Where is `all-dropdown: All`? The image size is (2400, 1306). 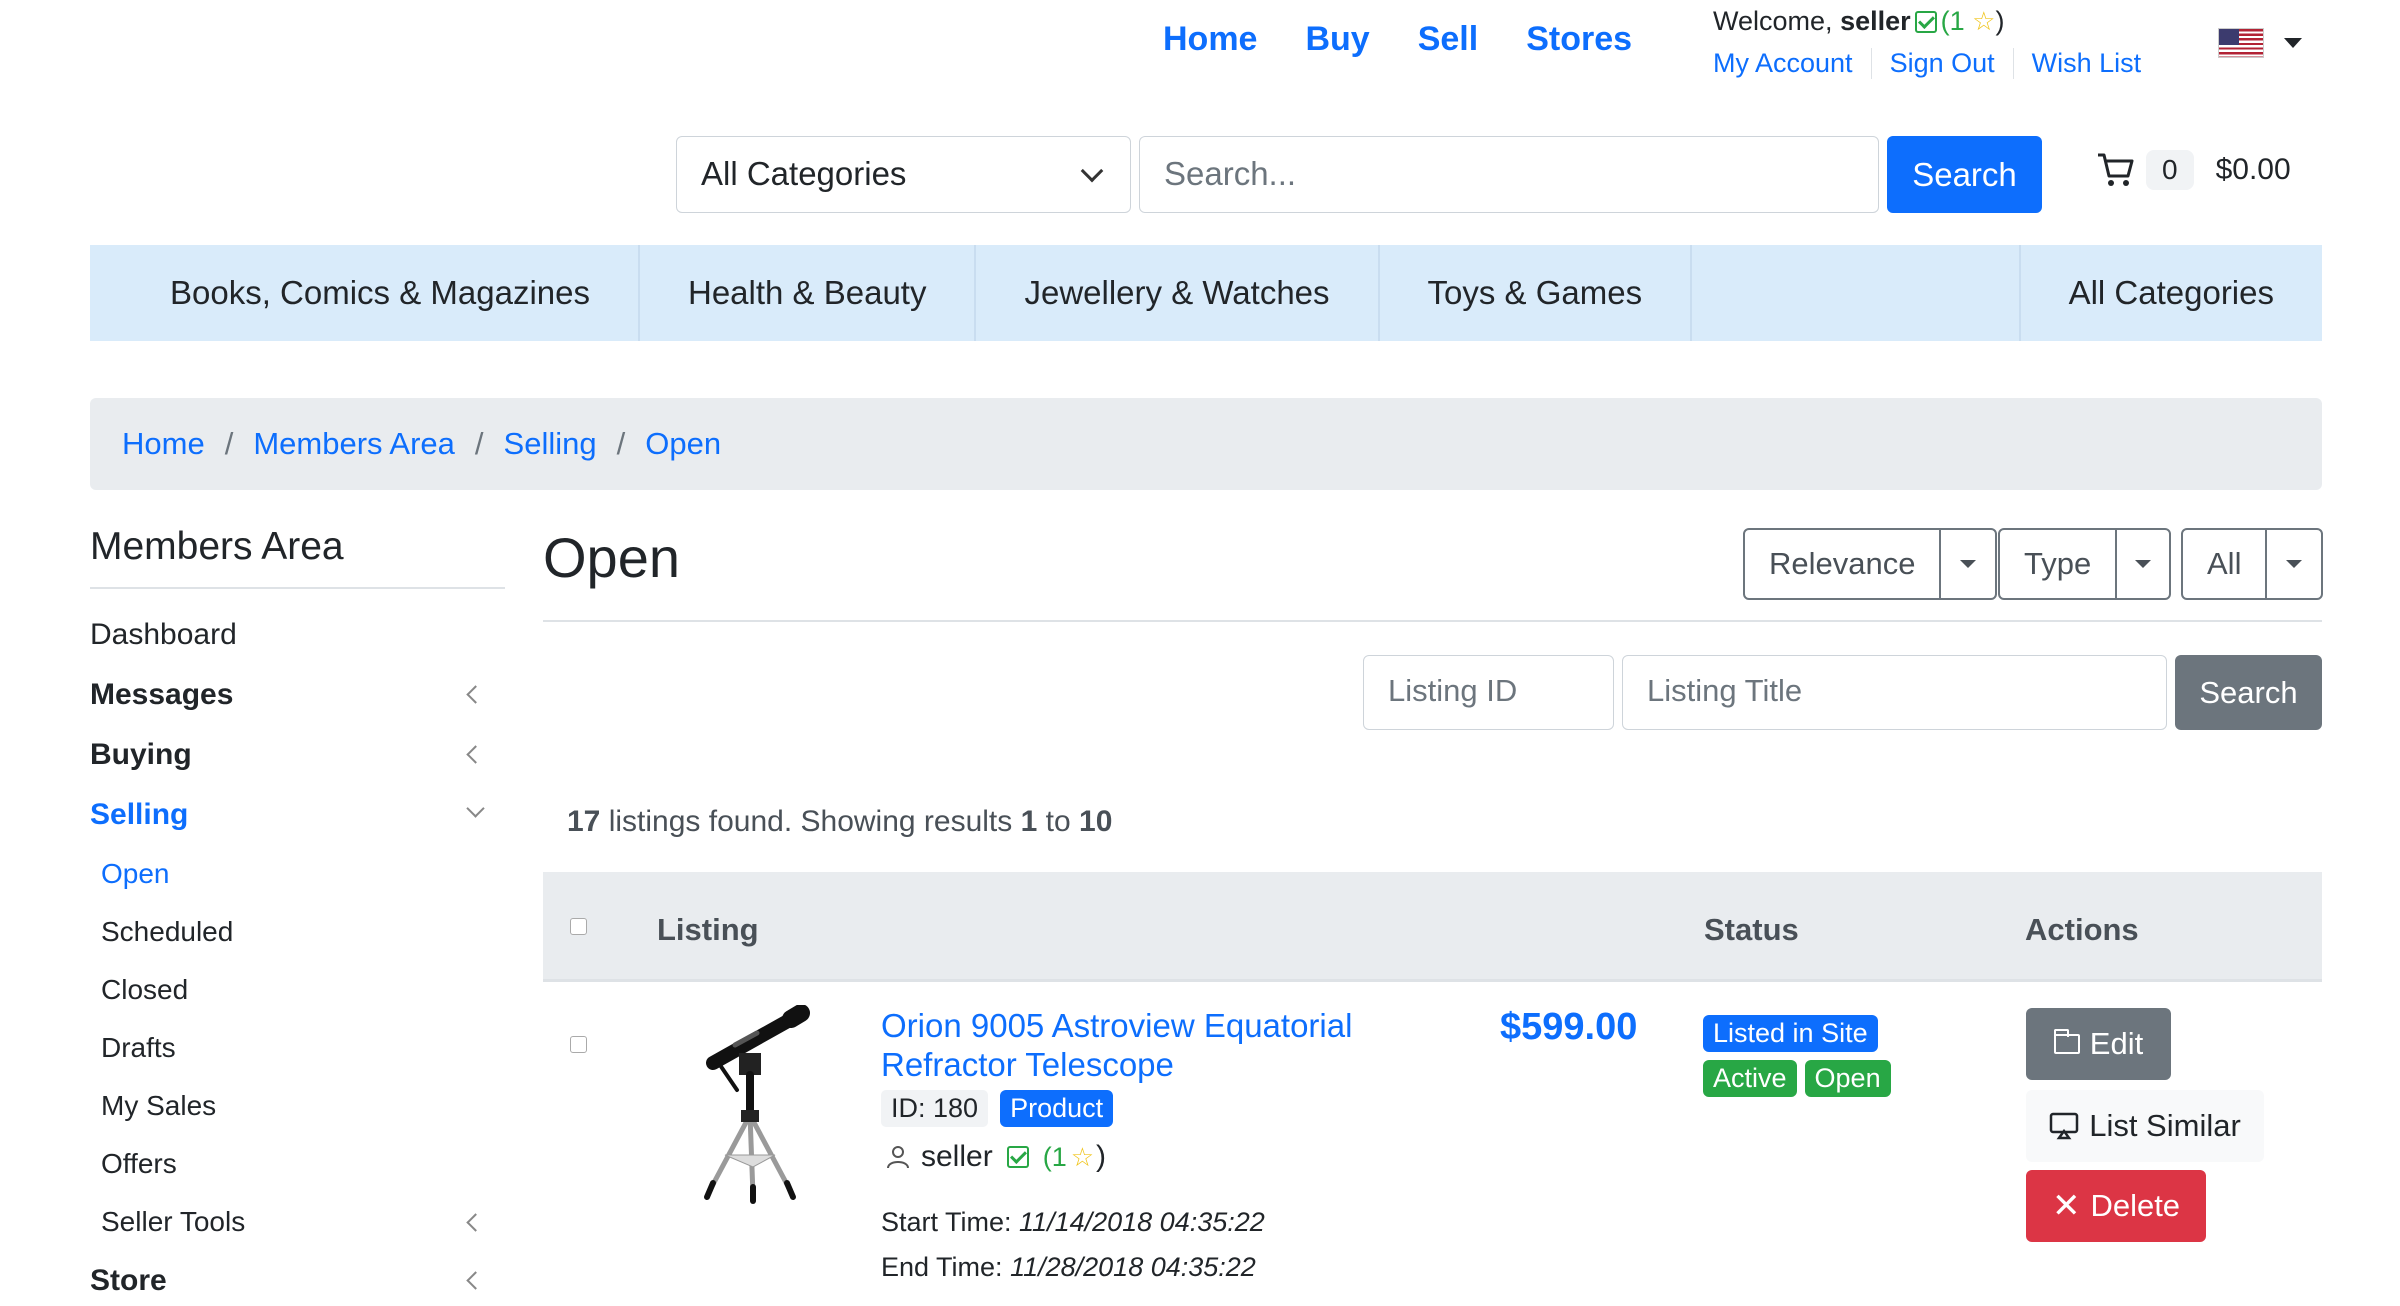 all-dropdown: All is located at coordinates (2252, 564).